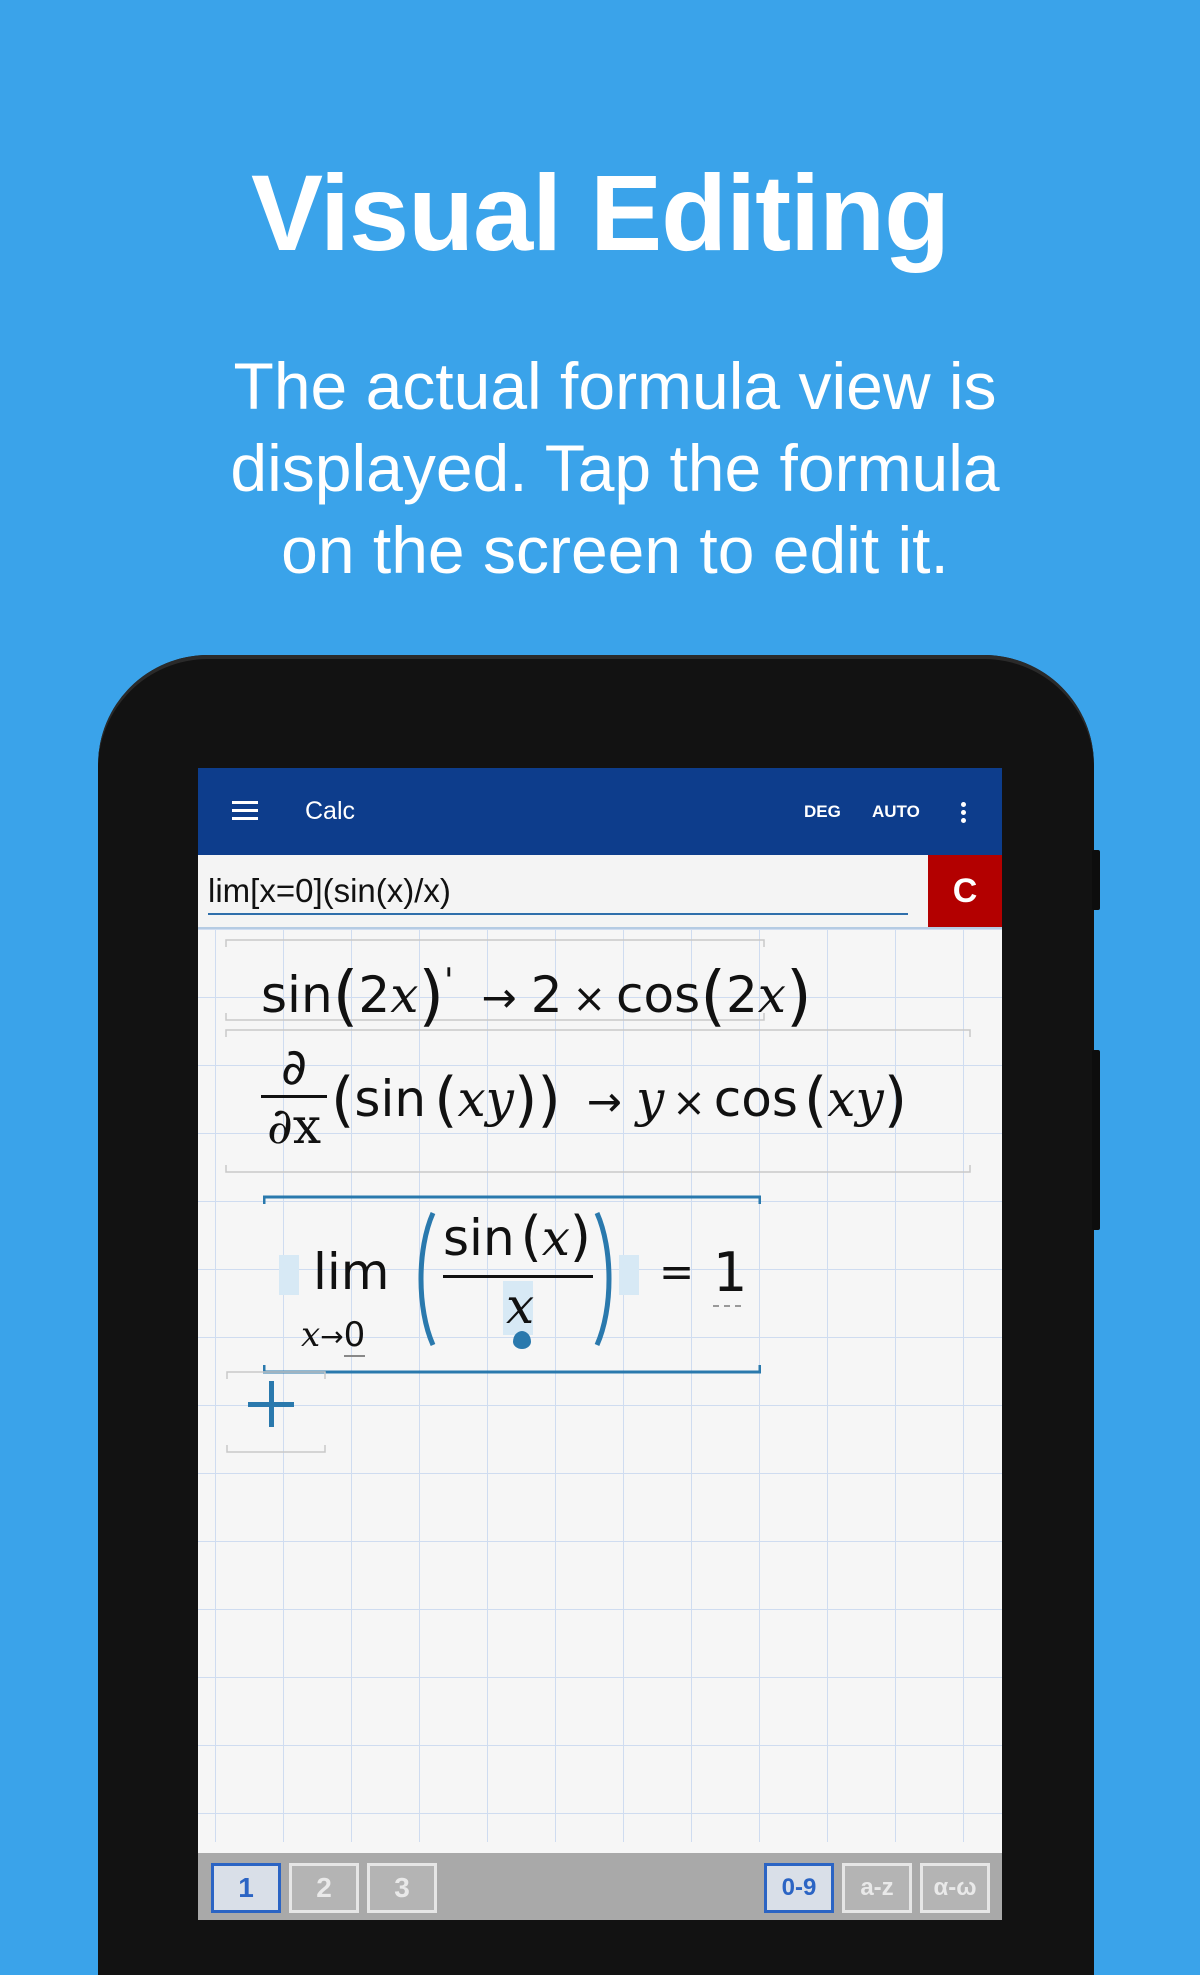 The image size is (1200, 1975). I want to click on expression-input-row: C, so click(600, 892).